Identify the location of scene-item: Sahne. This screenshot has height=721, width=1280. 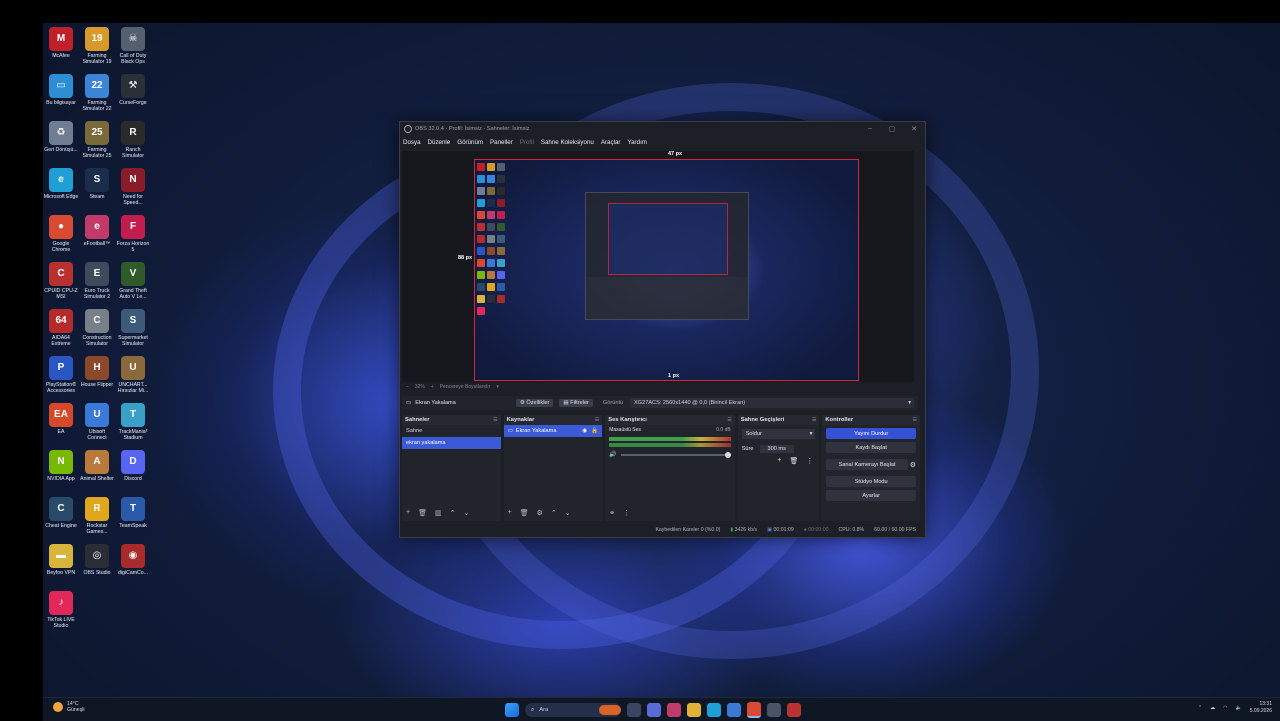
(451, 431).